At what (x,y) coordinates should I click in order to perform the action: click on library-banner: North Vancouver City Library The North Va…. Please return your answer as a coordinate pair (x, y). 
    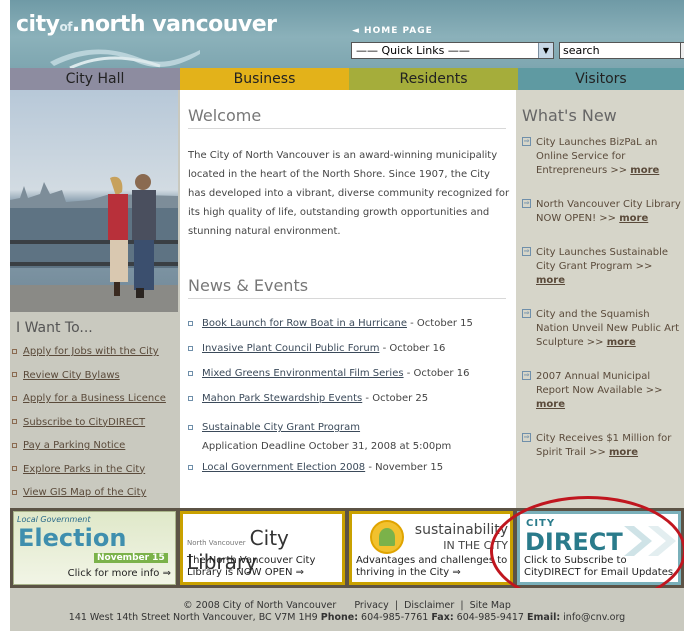
    Looking at the image, I should click on (262, 548).